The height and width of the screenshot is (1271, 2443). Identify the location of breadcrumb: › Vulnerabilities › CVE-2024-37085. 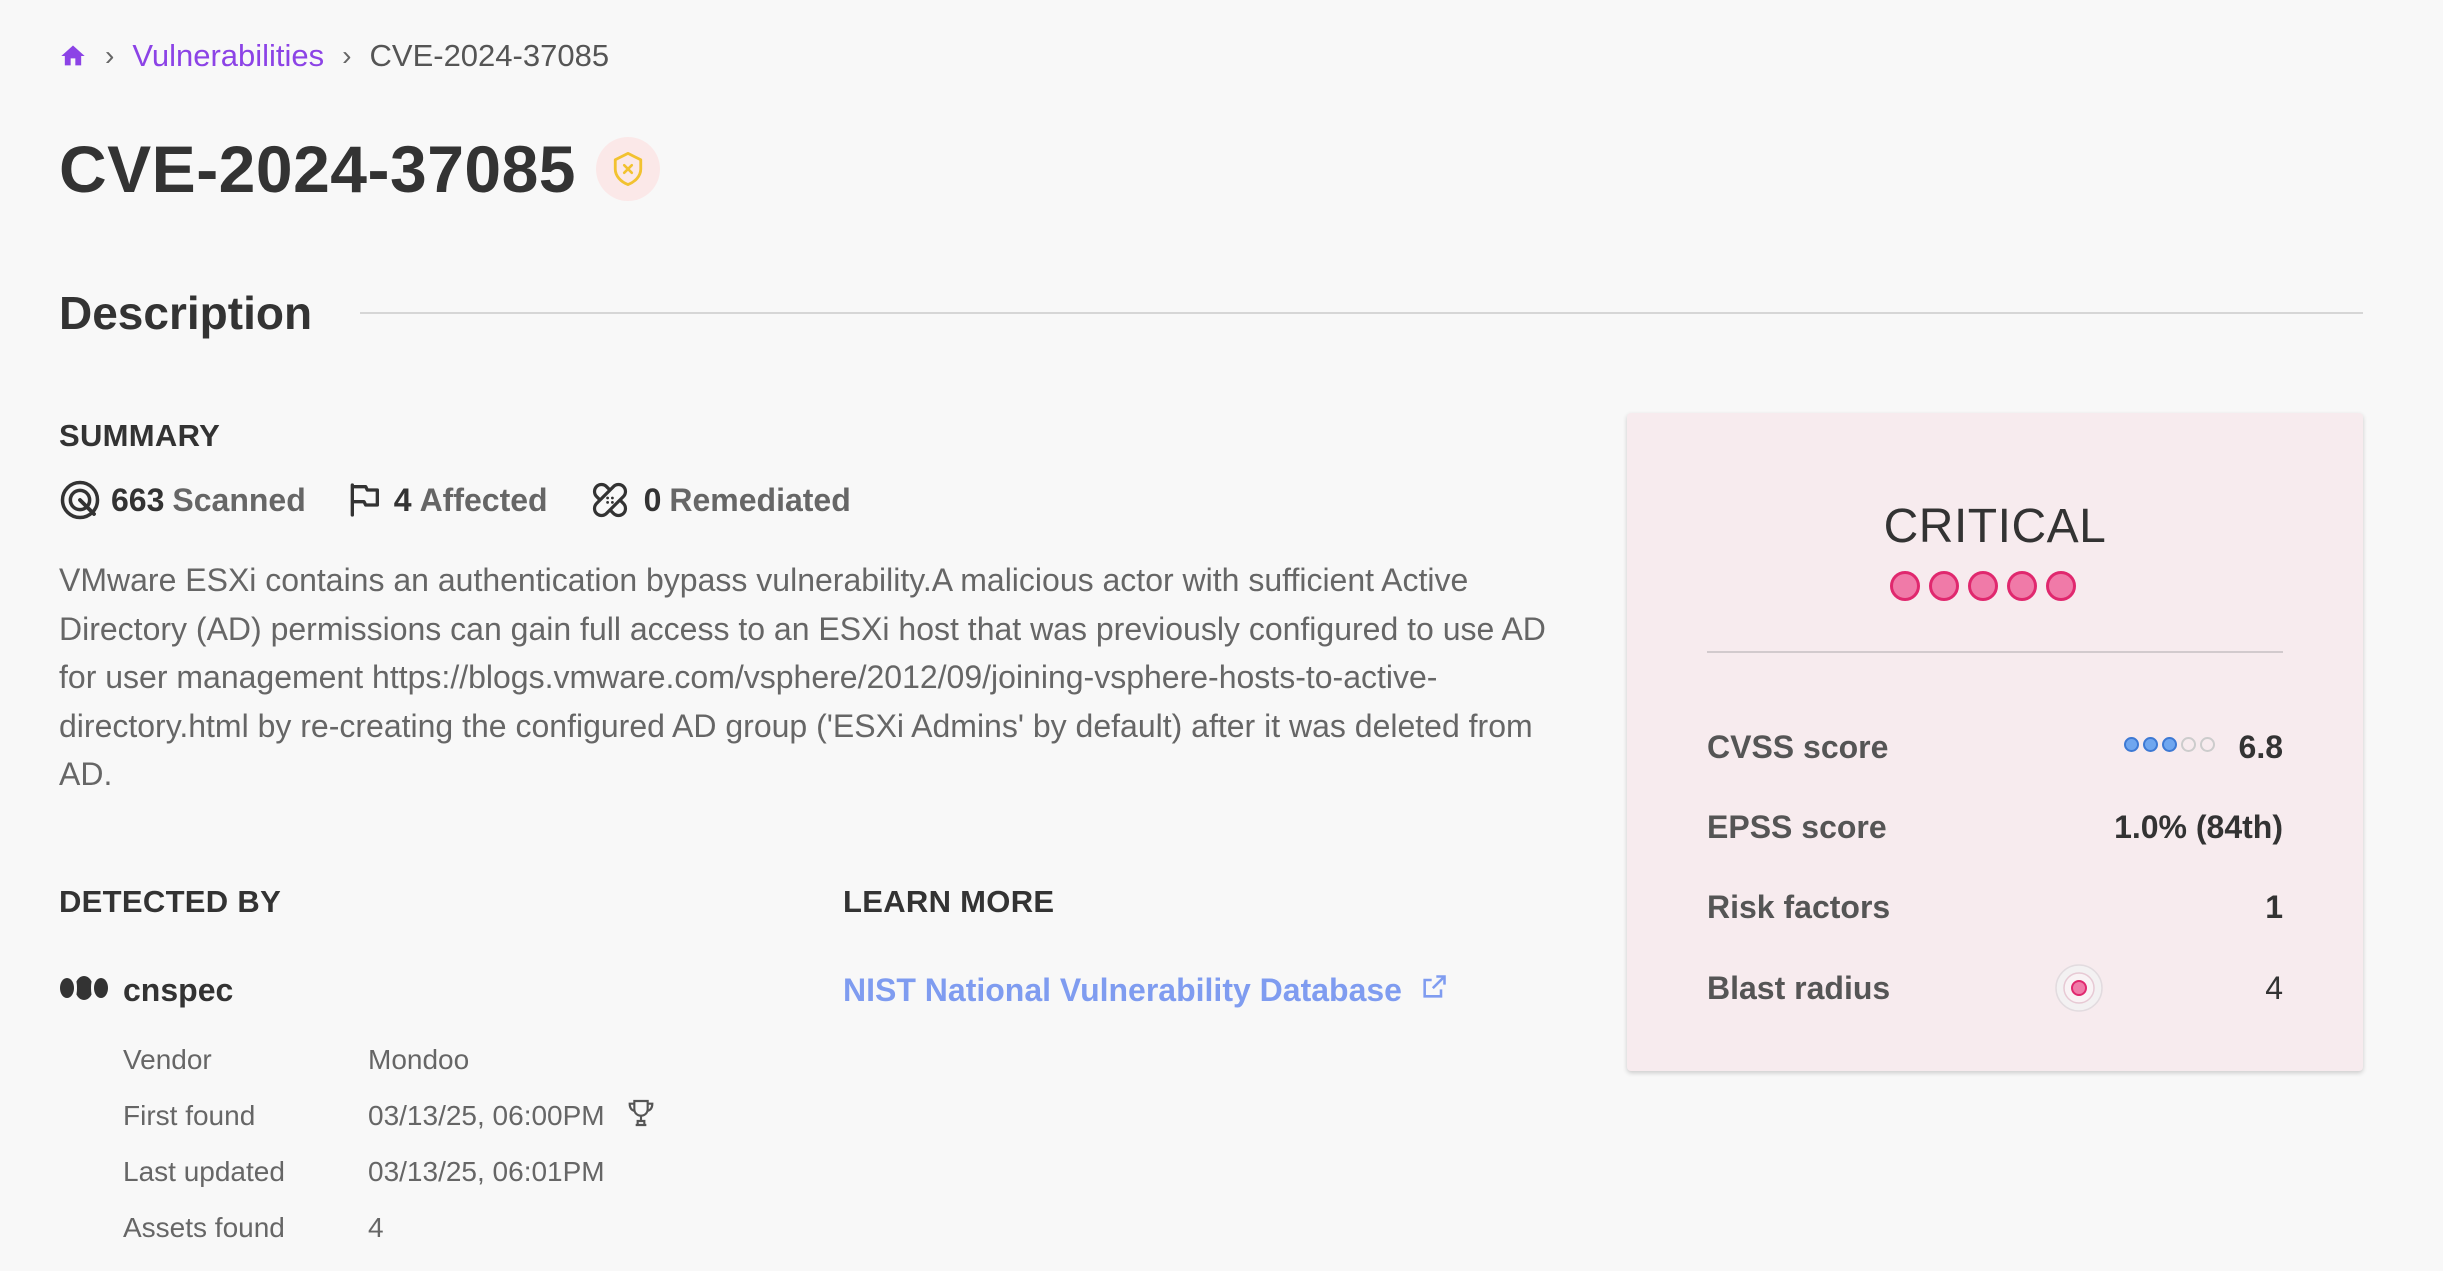
(334, 56).